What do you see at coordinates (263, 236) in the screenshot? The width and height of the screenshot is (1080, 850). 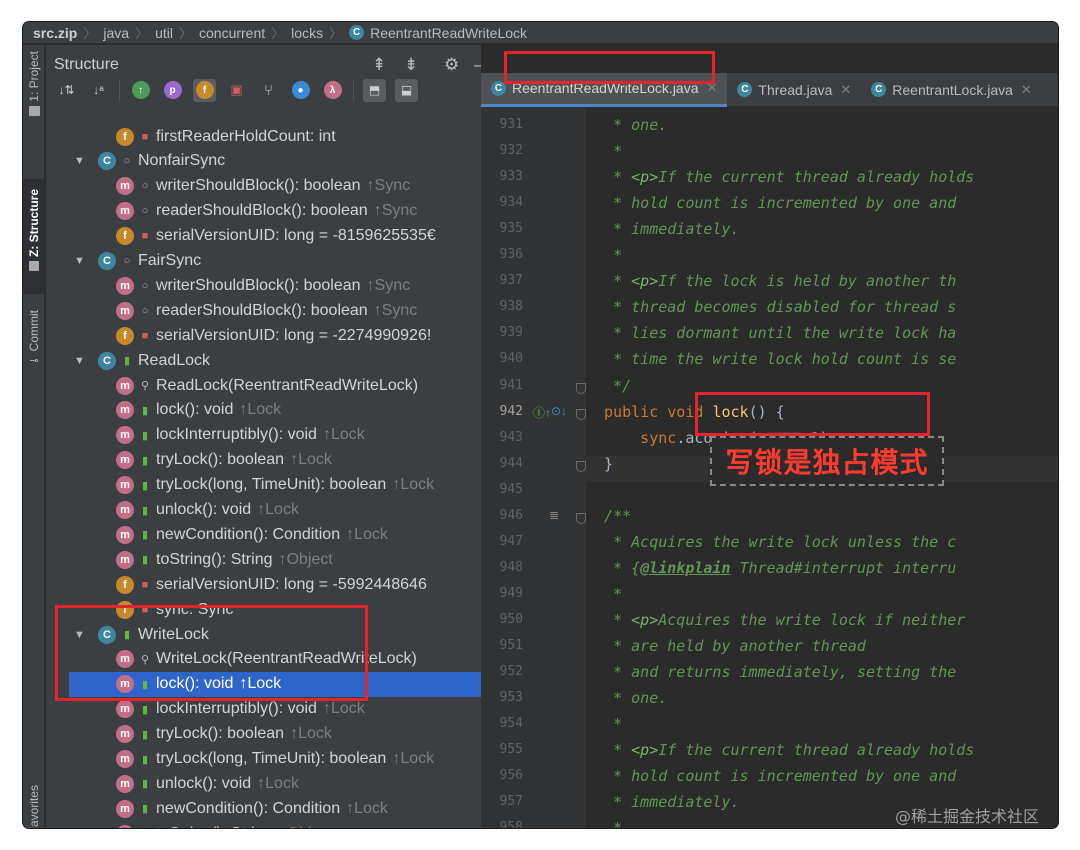 I see `tree-field-node: f ■ serialVersionUID: long = -8159625535€` at bounding box center [263, 236].